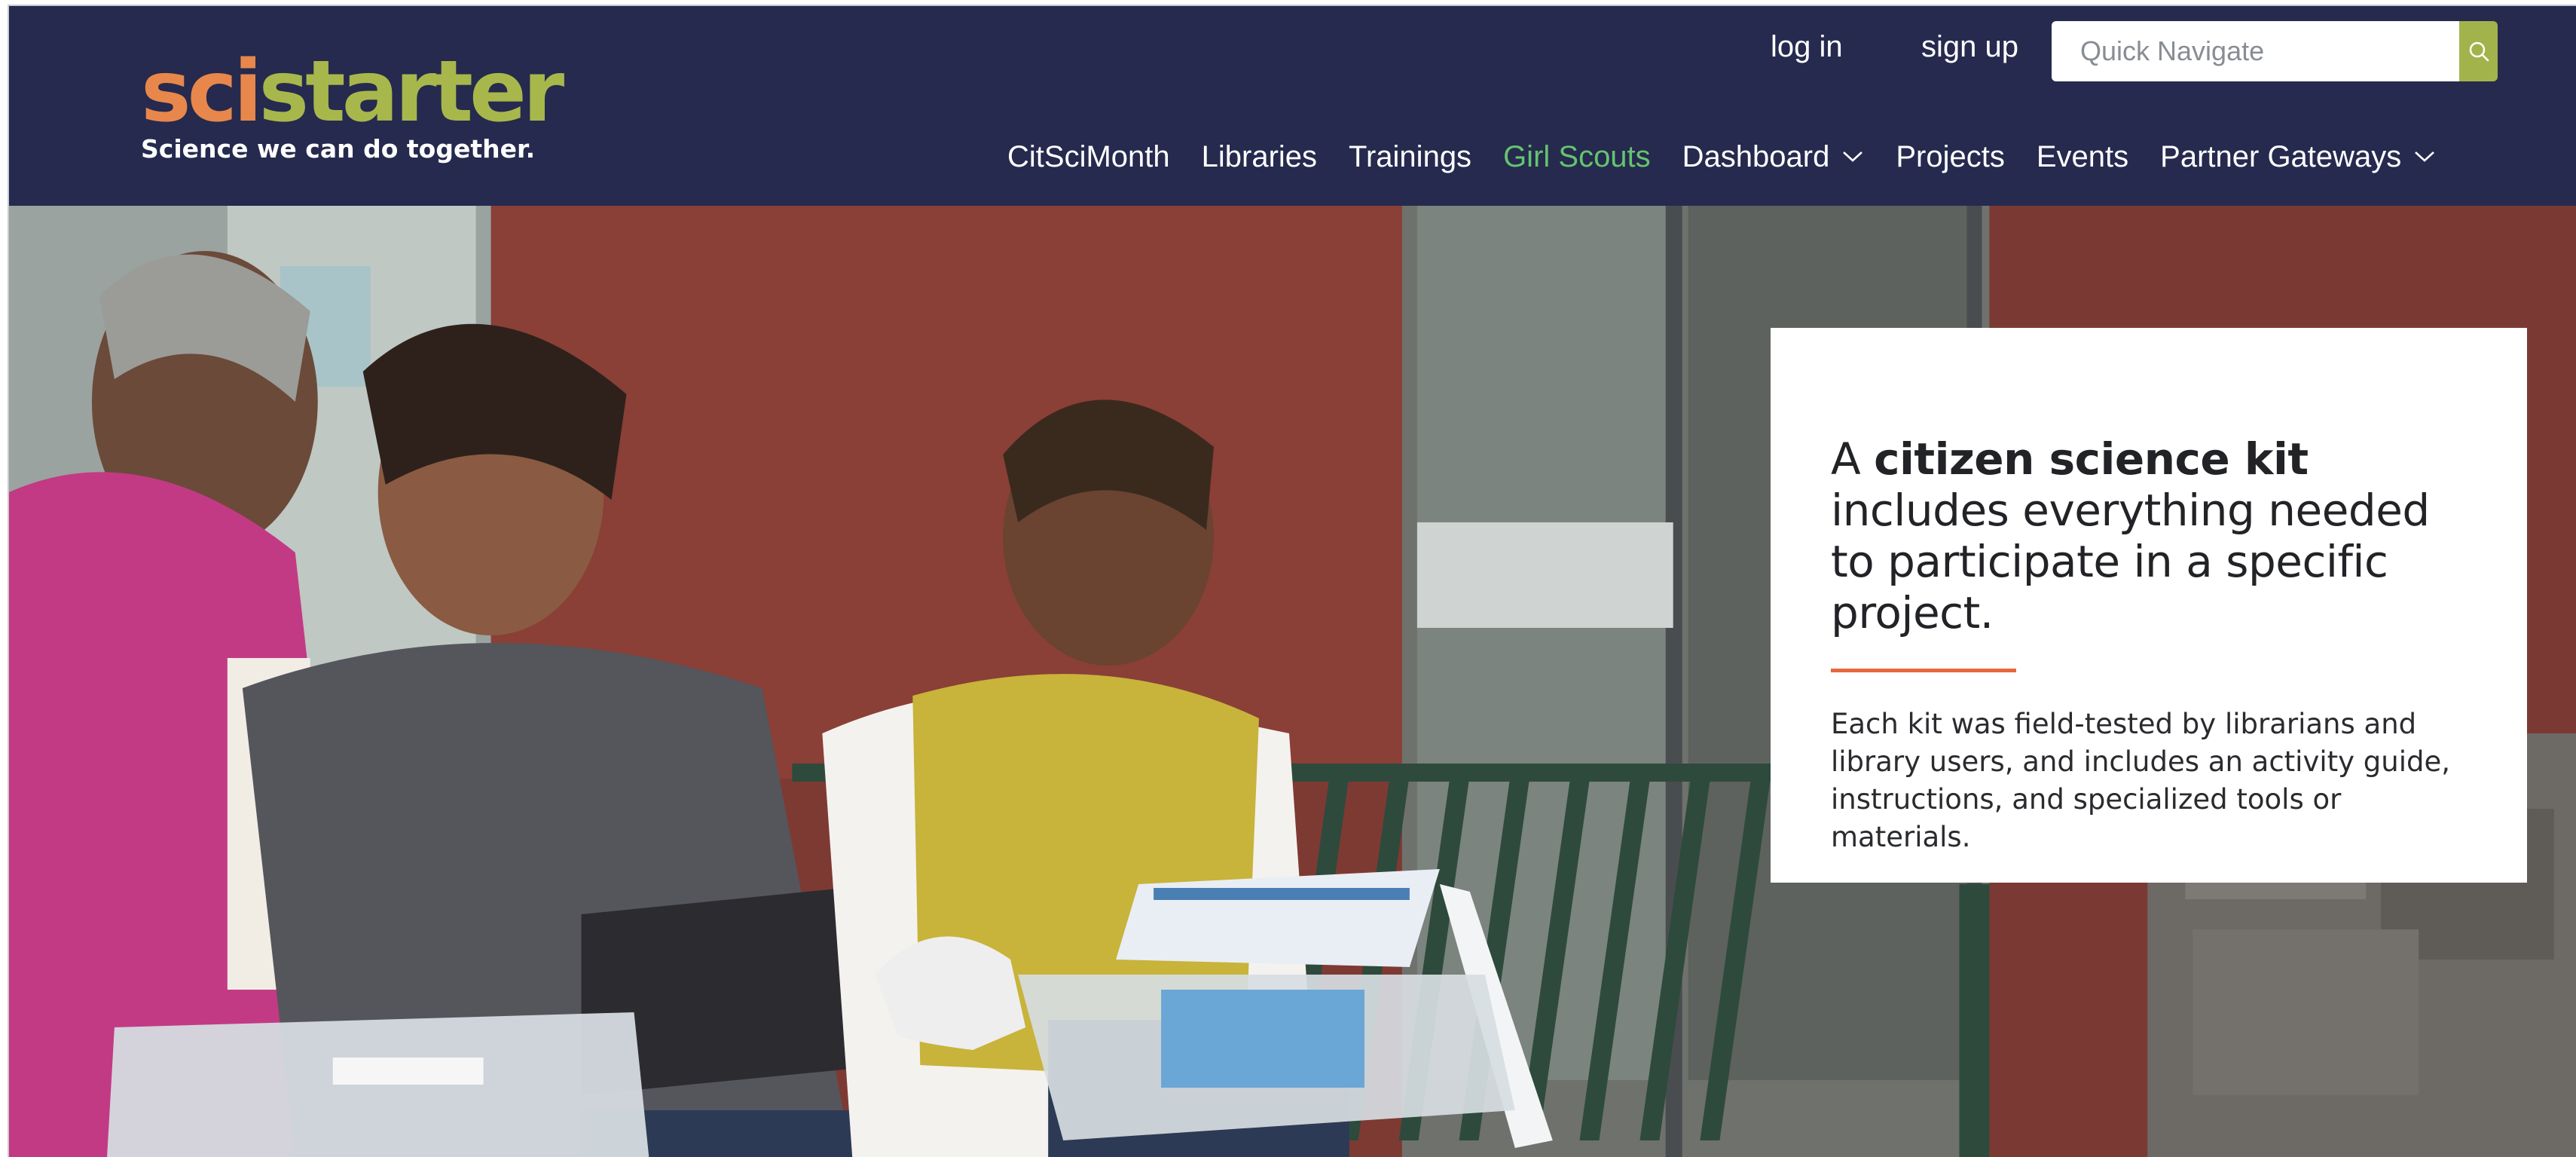  I want to click on nav-item-label: Trainings, so click(1410, 156).